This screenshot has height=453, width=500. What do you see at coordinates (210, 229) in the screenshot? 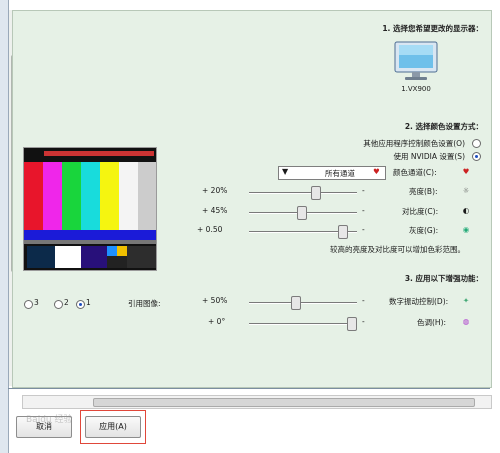
I see `gamma-value: + 0.50` at bounding box center [210, 229].